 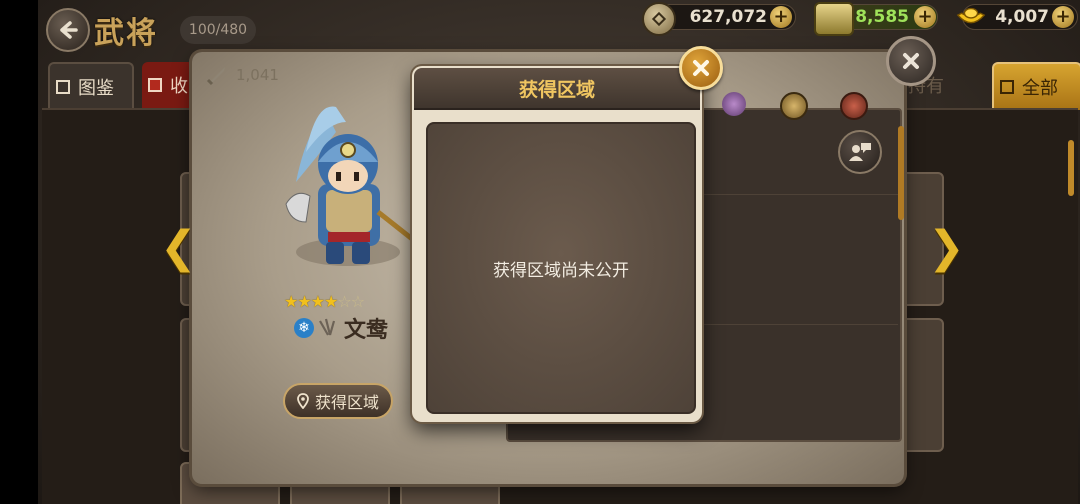 I want to click on tab-dex-label: 图鉴, so click(x=96, y=88).